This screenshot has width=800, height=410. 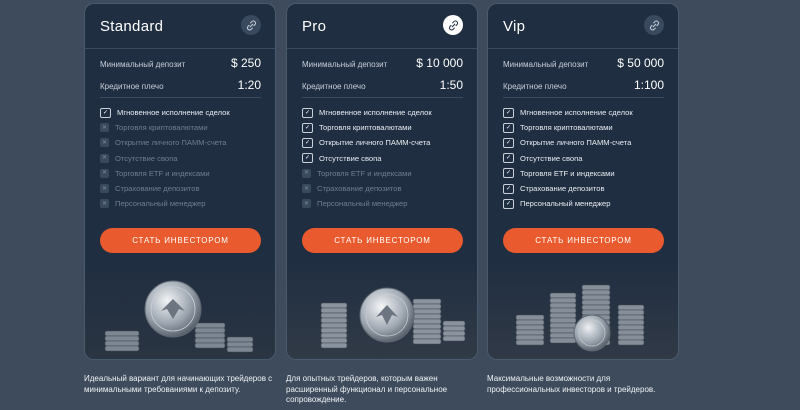 I want to click on leverage-value: 1:100, so click(x=648, y=85).